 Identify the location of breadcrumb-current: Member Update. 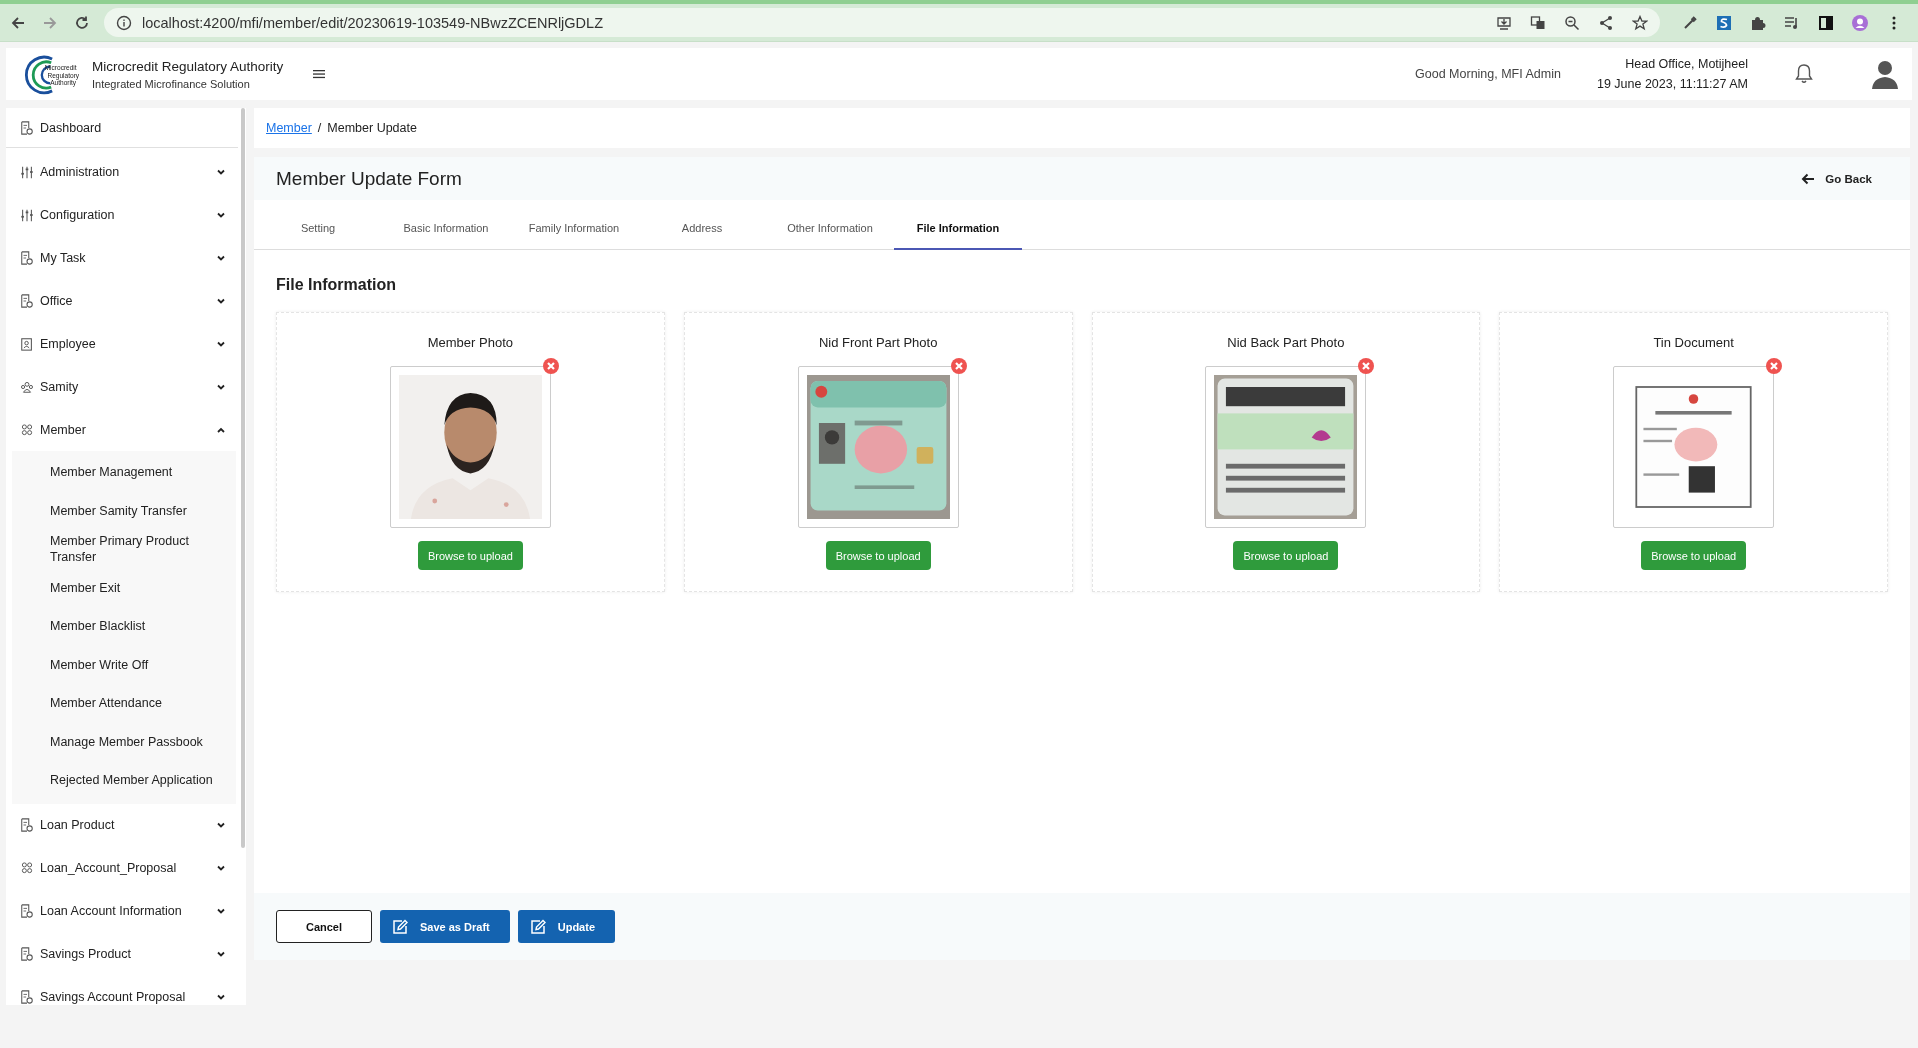
(372, 128).